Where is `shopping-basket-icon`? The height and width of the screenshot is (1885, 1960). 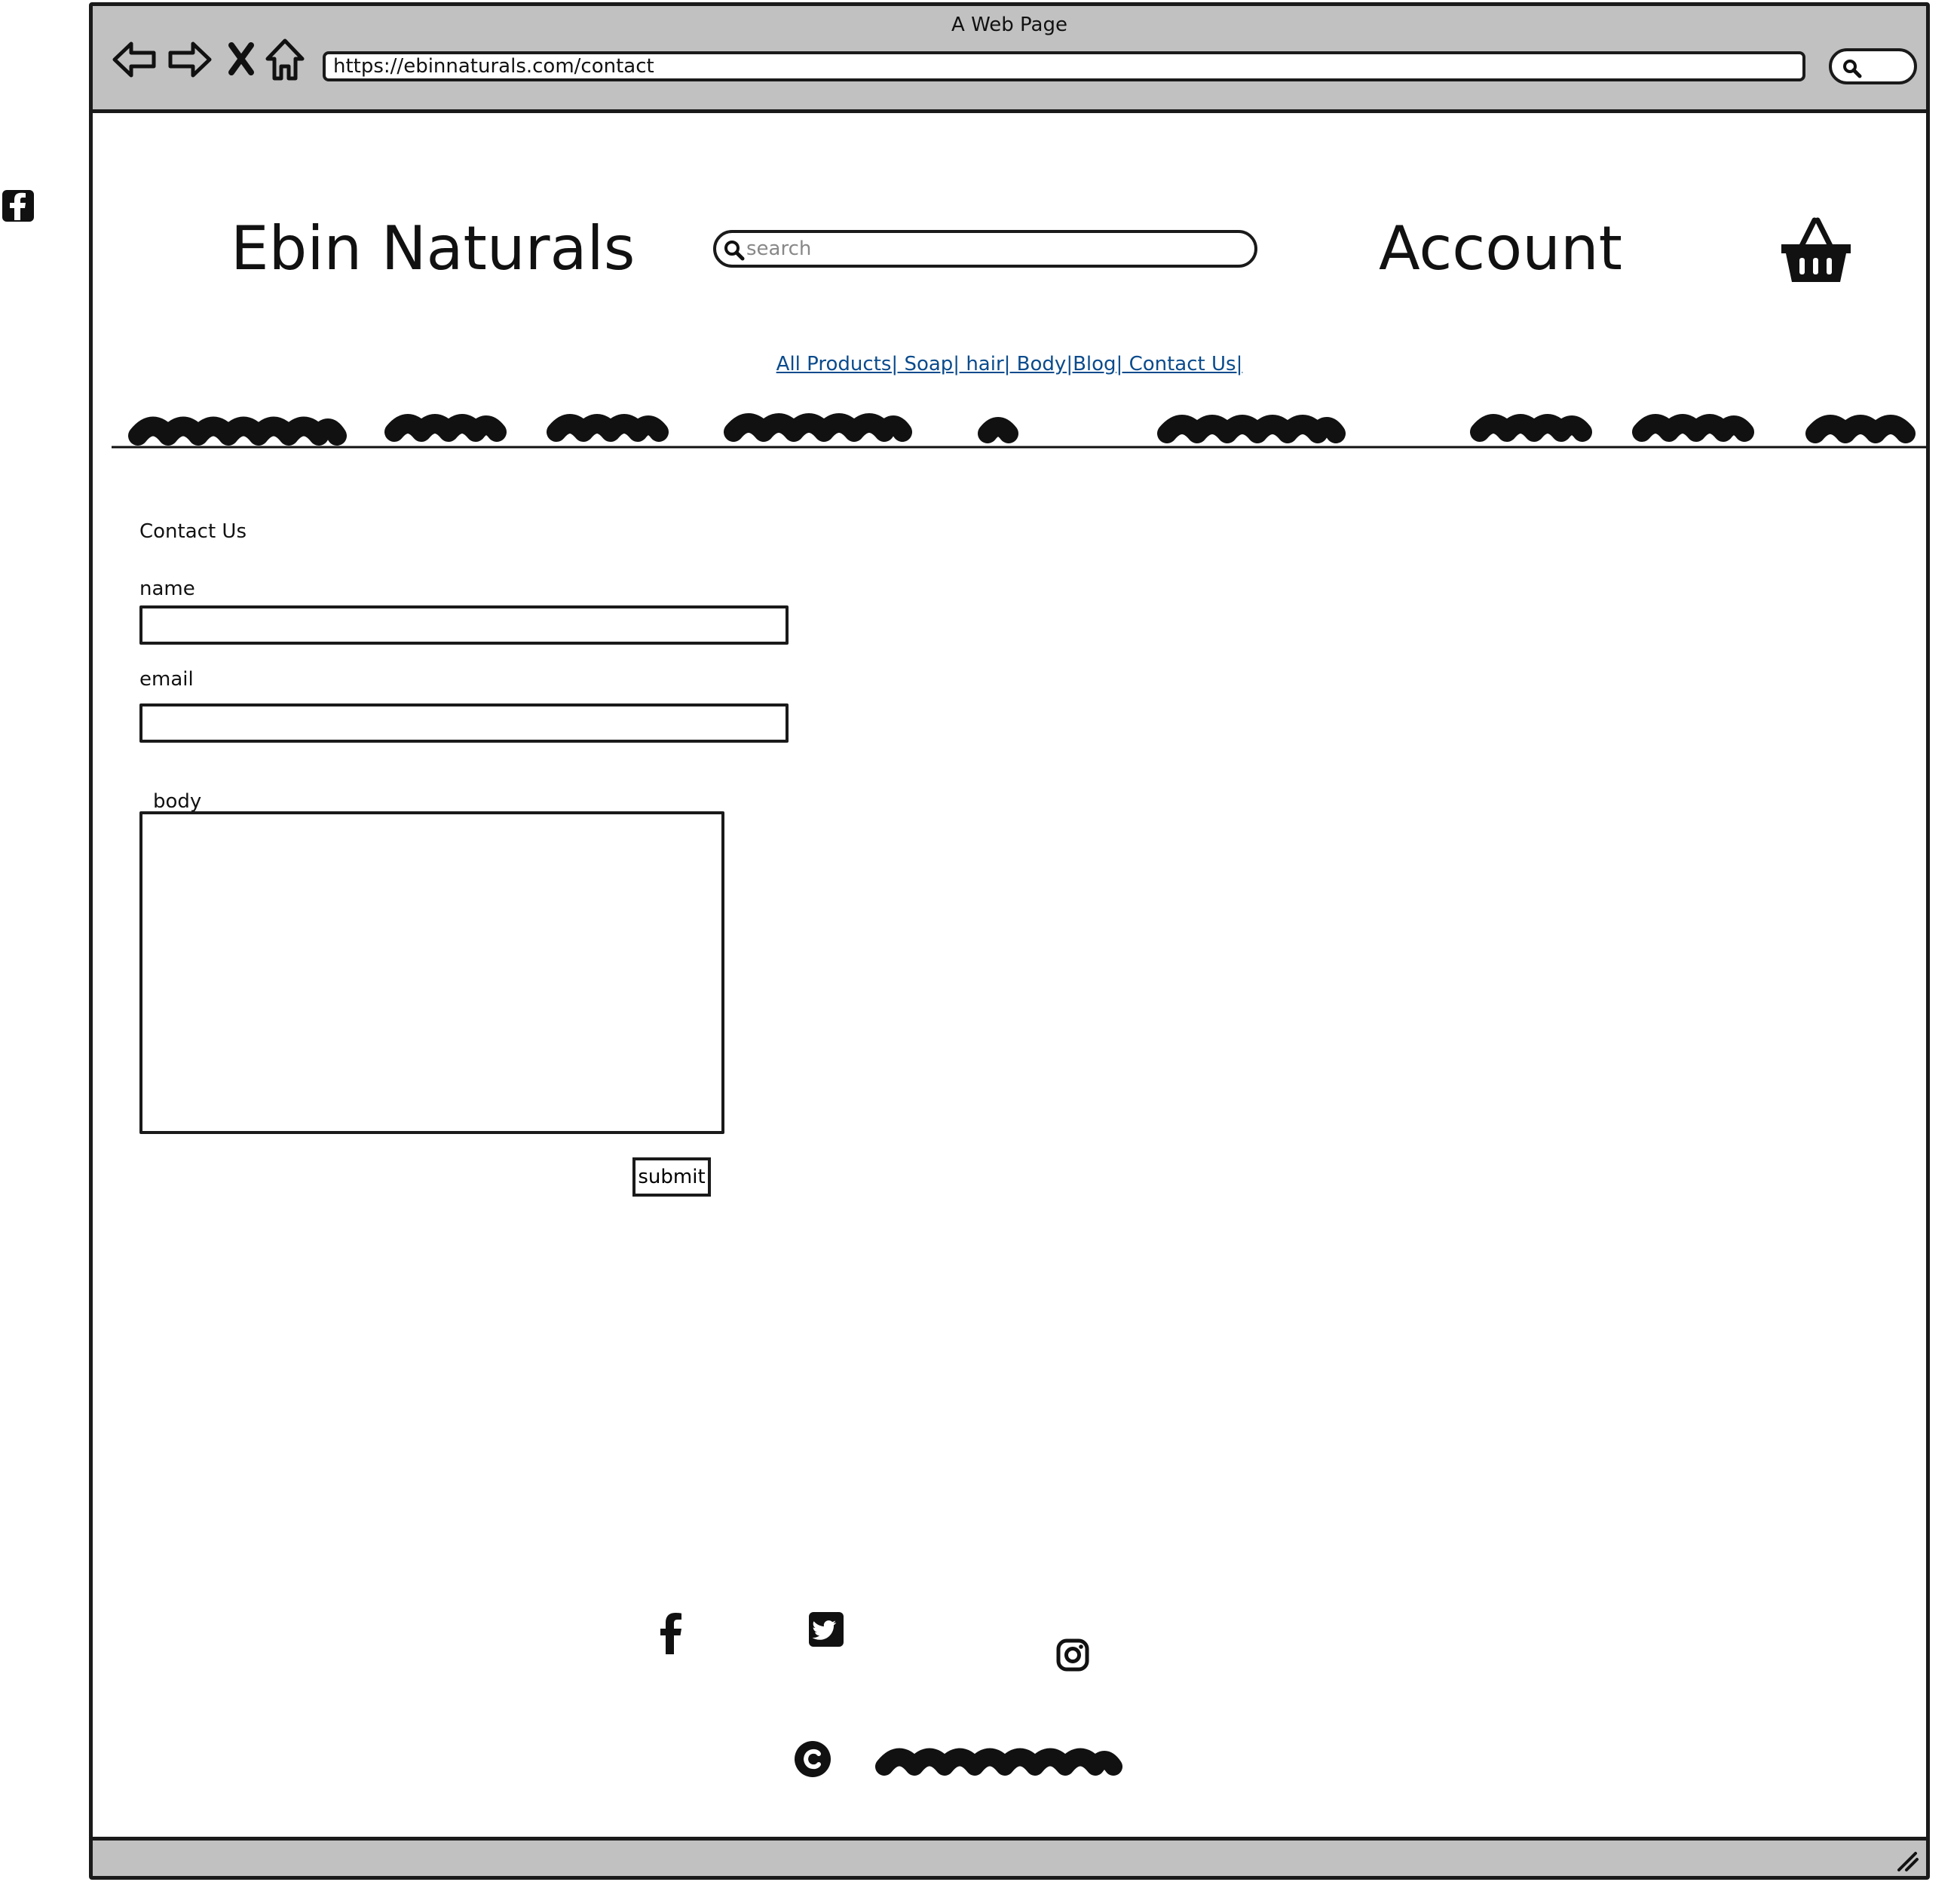 shopping-basket-icon is located at coordinates (1816, 250).